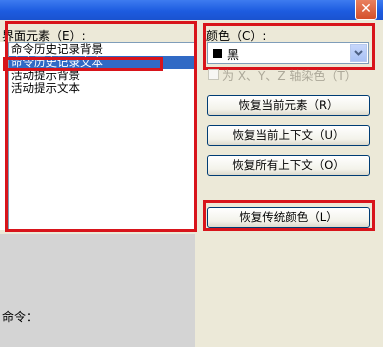 The image size is (383, 347). Describe the element at coordinates (213, 74) in the screenshot. I see `tint-axes-checkbox` at that location.